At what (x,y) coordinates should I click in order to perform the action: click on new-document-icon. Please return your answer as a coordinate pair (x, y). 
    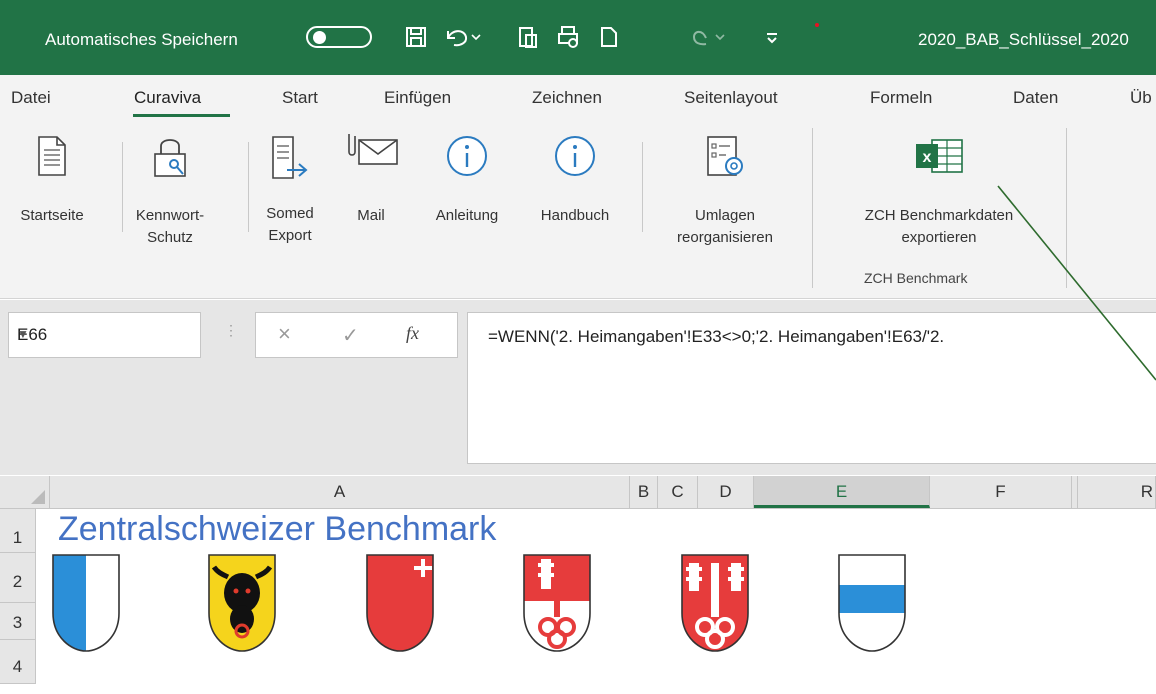
    Looking at the image, I should click on (609, 37).